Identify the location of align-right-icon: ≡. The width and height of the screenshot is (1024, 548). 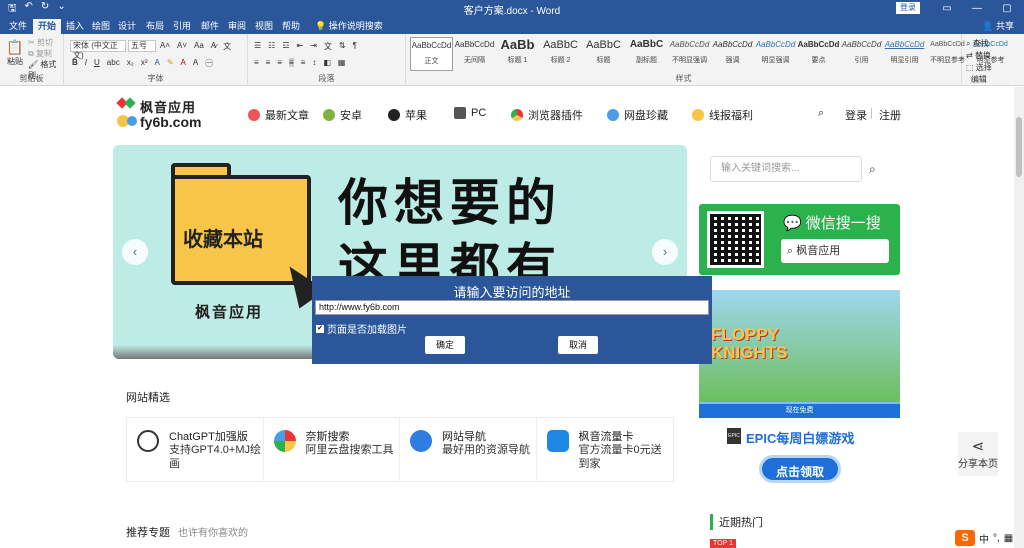
(279, 62).